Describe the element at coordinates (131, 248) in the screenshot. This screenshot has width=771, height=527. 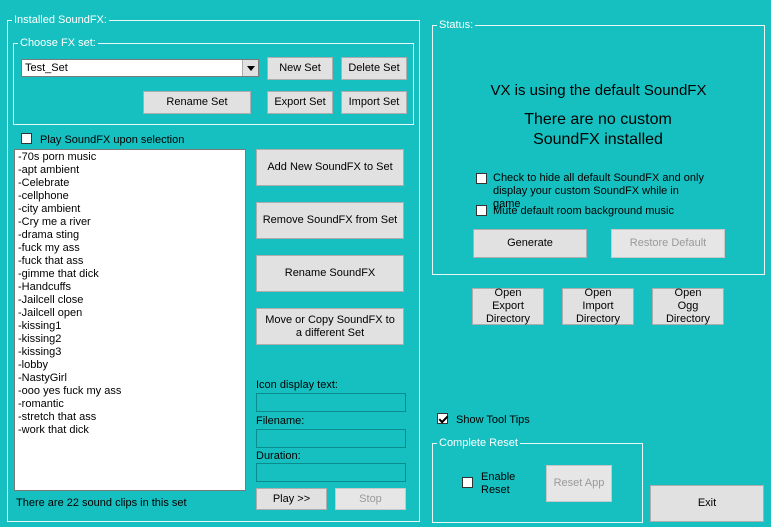
I see `sound-list-item: -fuck my ass` at that location.